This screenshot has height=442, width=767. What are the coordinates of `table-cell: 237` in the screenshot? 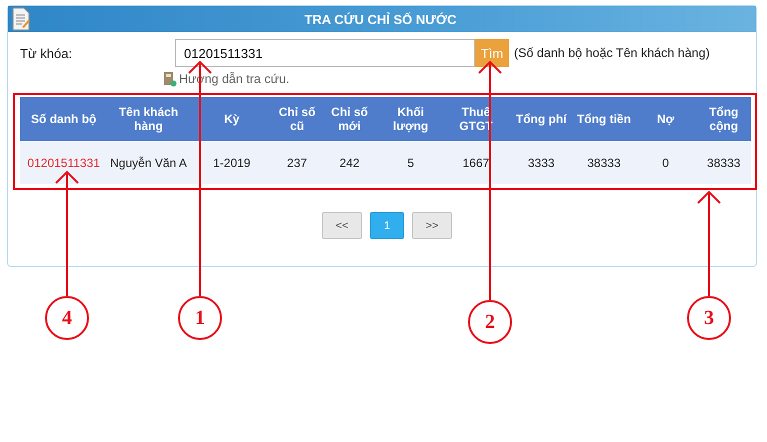 It's located at (297, 162).